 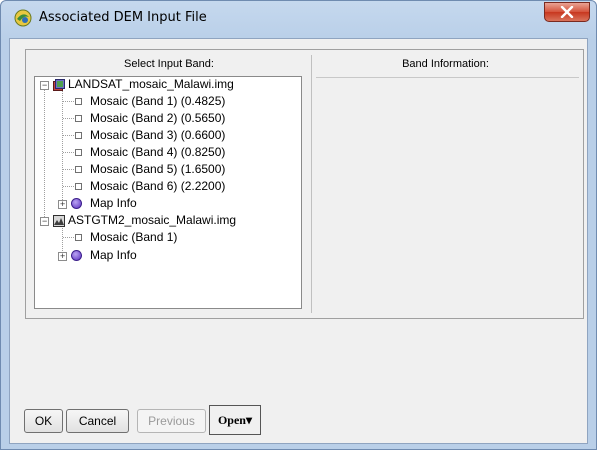 I want to click on previous-button: Previous, so click(x=171, y=421).